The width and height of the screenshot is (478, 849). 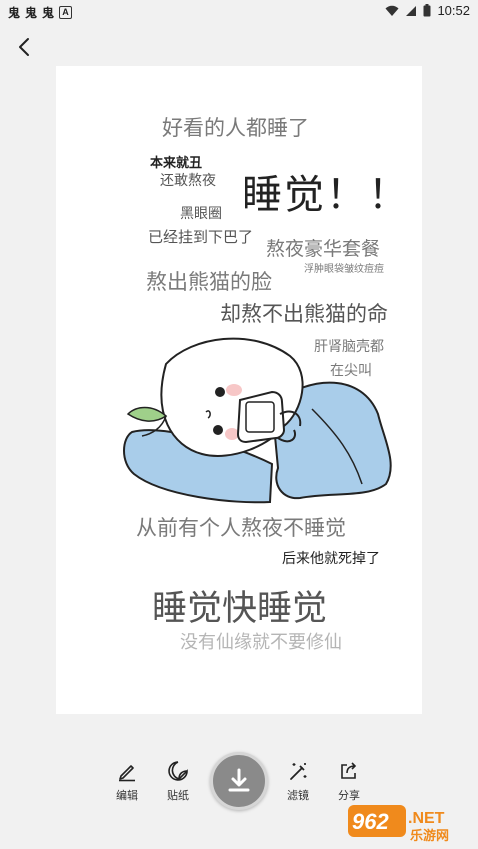 What do you see at coordinates (298, 781) in the screenshot?
I see `filter-button: 滤镜` at bounding box center [298, 781].